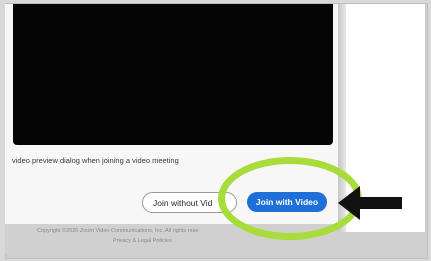 This screenshot has width=431, height=261. I want to click on privacy-legal-link: Privacy & Legal Policies, so click(142, 241).